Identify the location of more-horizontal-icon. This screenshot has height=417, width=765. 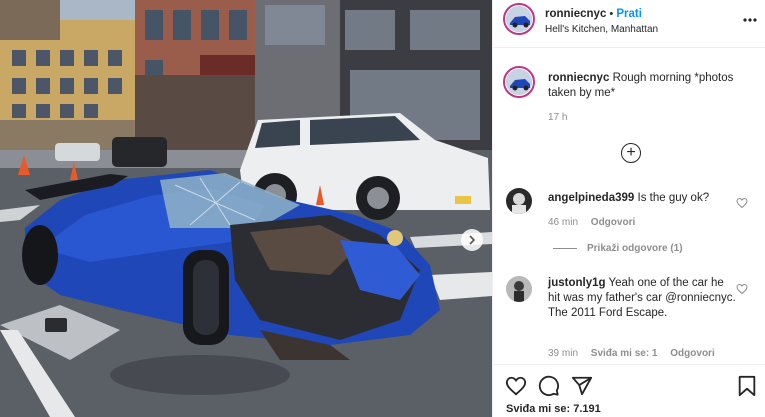
(750, 20).